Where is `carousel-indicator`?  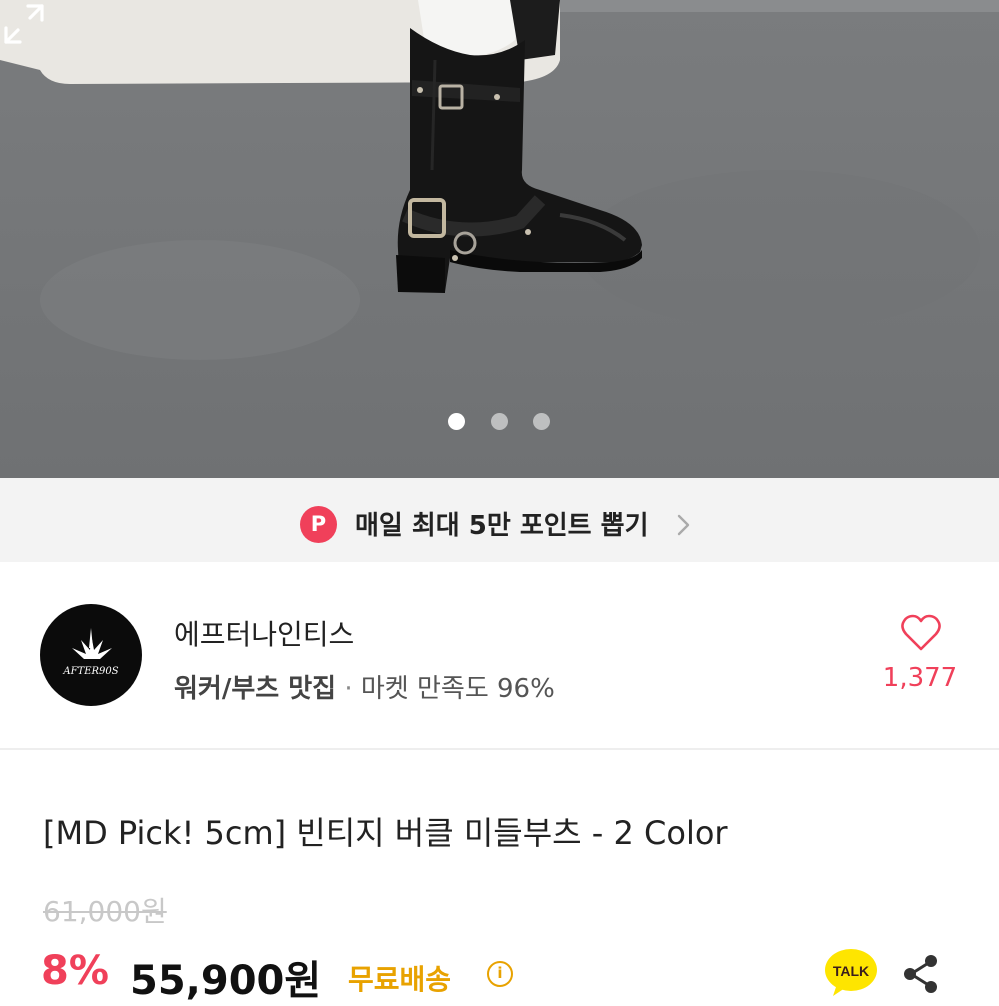
carousel-indicator is located at coordinates (499, 422).